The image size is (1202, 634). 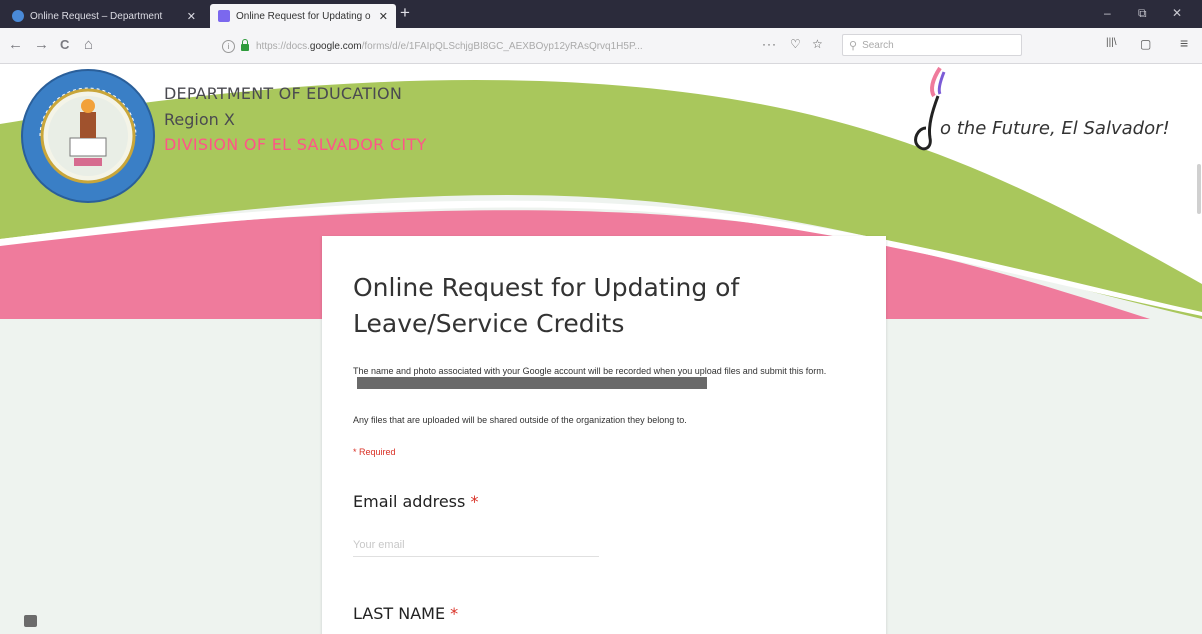 I want to click on tab-label: Online Request – Department, so click(x=96, y=16).